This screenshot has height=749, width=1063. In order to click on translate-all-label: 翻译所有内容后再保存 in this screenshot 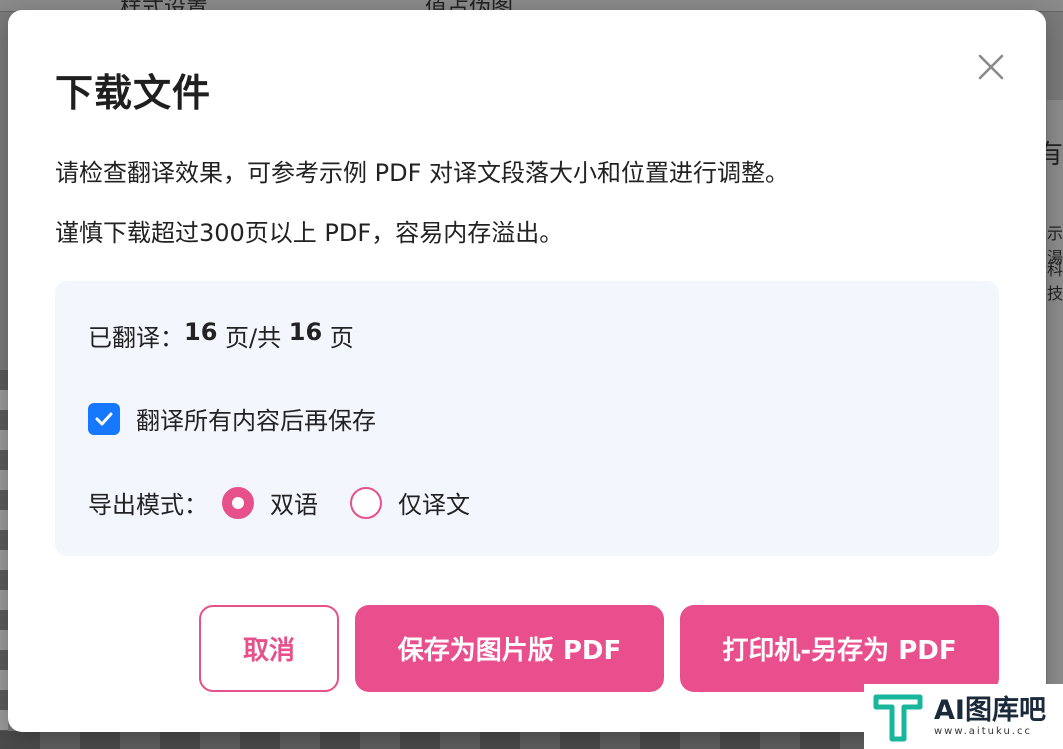, I will do `click(256, 421)`.